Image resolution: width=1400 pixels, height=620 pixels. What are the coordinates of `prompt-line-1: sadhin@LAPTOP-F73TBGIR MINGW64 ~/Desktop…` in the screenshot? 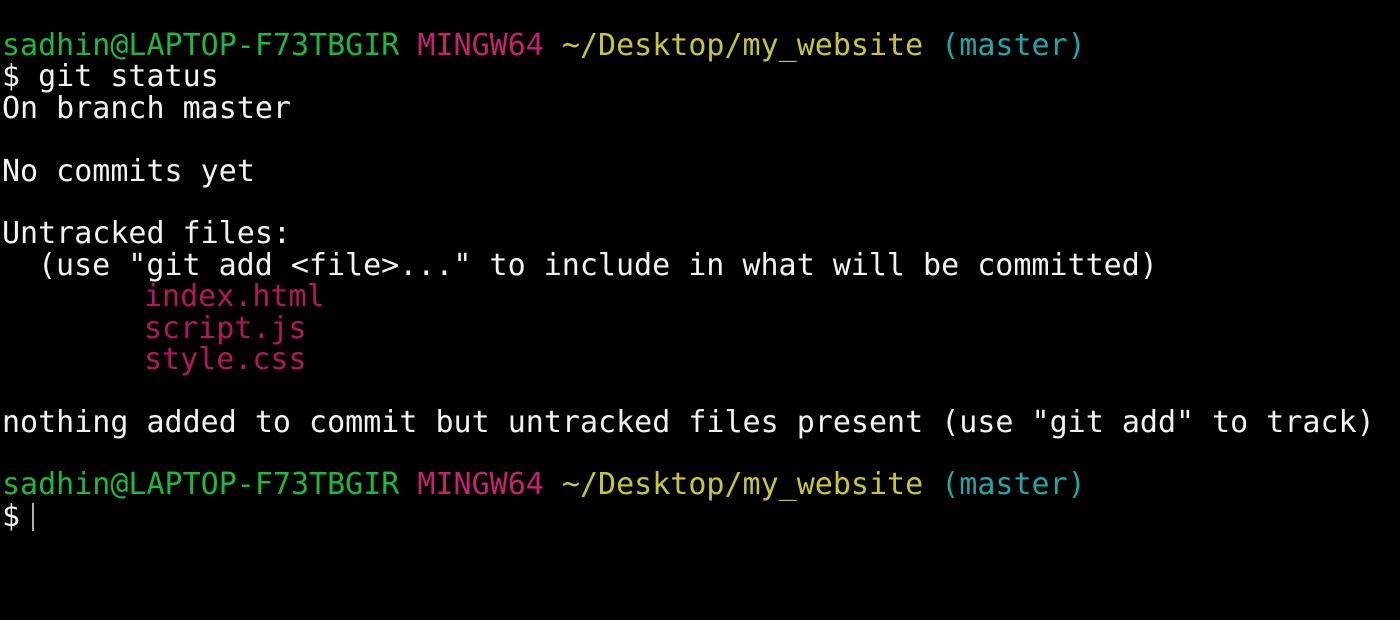 It's located at (700, 45).